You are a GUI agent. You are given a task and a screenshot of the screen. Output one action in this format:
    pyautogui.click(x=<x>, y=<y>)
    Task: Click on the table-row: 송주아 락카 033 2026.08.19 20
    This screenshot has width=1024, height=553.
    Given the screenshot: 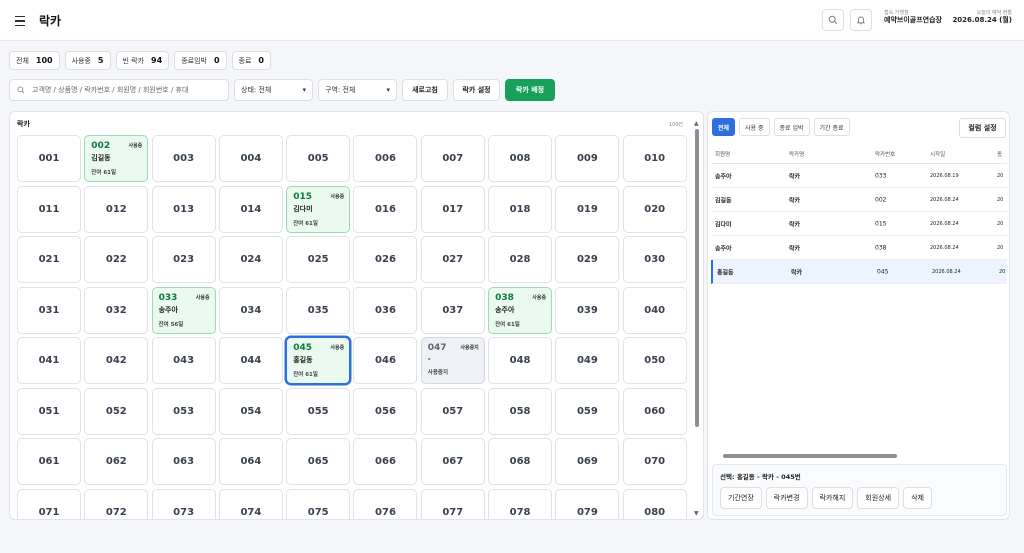 What is the action you would take?
    pyautogui.click(x=859, y=176)
    